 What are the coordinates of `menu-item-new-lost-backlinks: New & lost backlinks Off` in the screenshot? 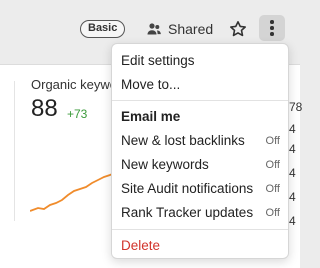 It's located at (200, 141).